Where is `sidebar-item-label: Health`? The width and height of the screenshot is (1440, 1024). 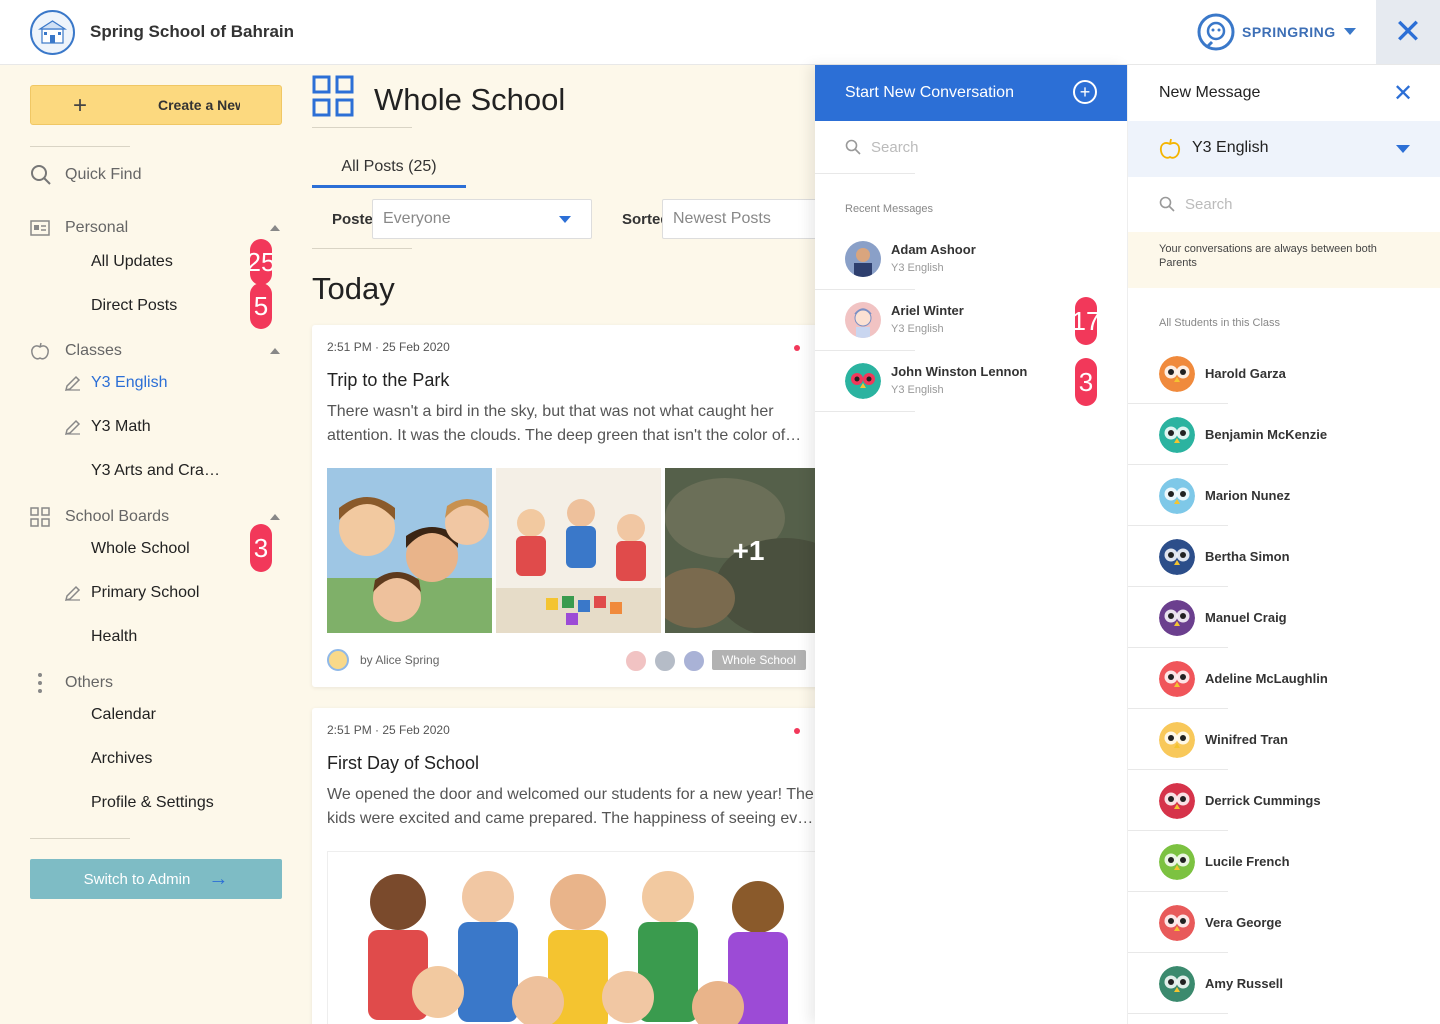
sidebar-item-label: Health is located at coordinates (114, 636).